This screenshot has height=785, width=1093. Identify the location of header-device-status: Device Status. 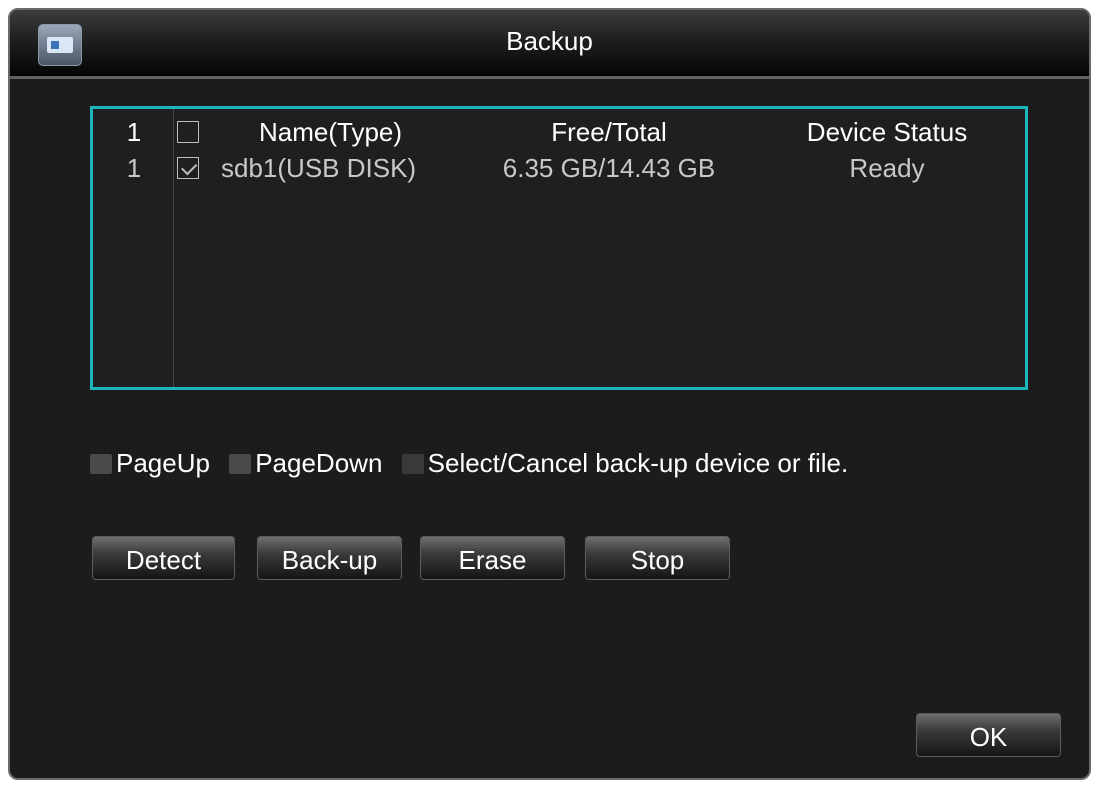
(887, 132).